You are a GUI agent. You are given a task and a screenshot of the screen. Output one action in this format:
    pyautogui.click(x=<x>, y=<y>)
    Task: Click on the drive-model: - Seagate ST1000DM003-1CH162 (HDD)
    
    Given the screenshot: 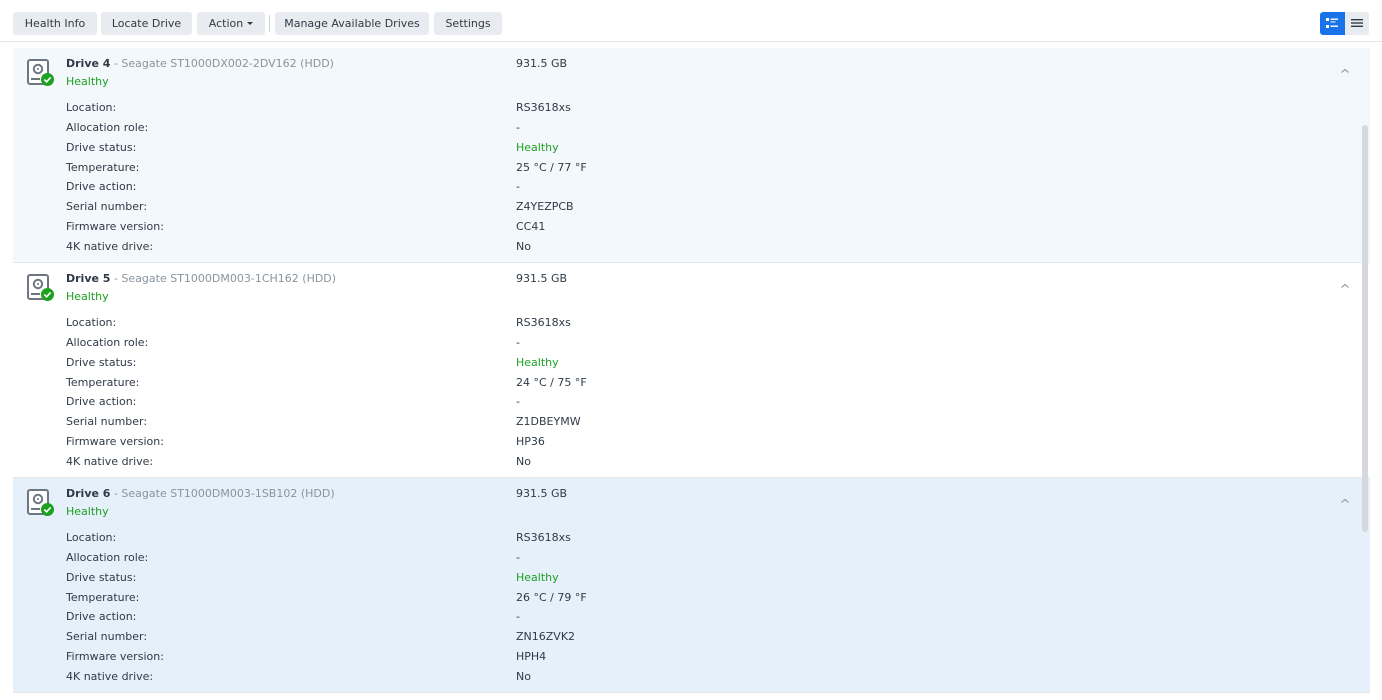 What is the action you would take?
    pyautogui.click(x=223, y=278)
    